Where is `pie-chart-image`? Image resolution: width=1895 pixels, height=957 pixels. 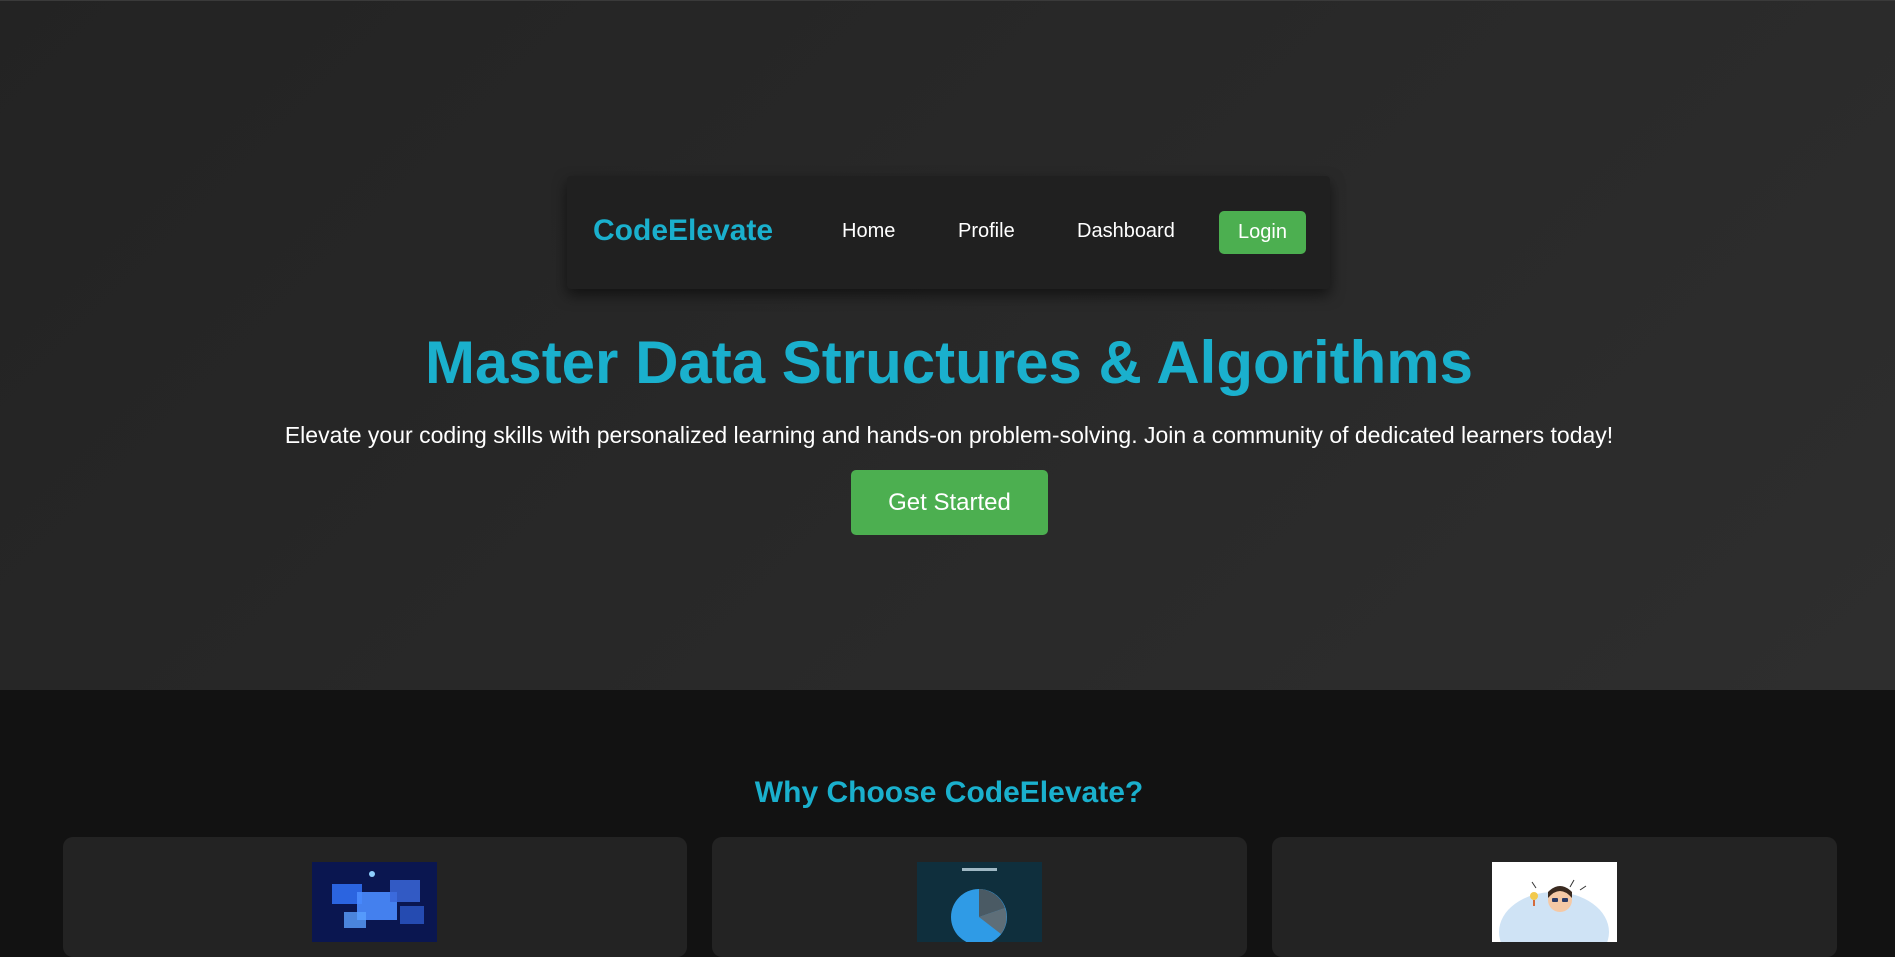
pie-chart-image is located at coordinates (979, 902).